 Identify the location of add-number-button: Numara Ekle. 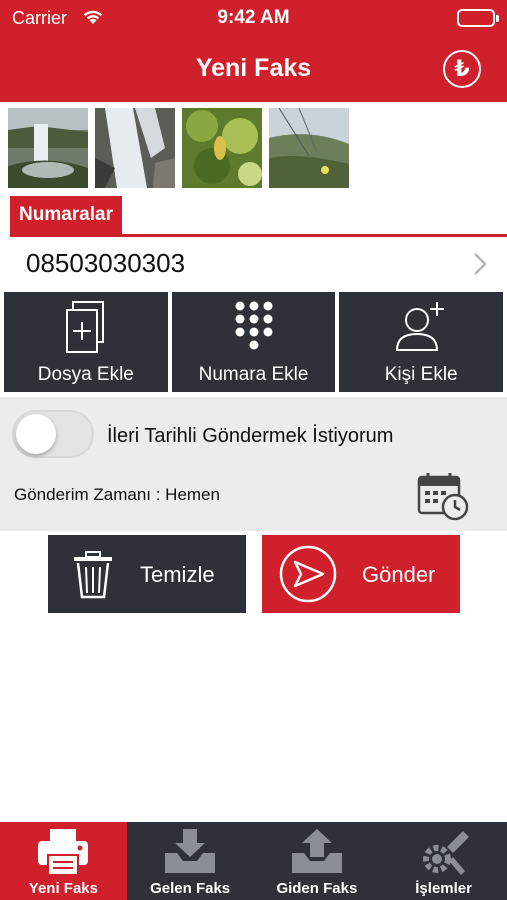
(253, 342).